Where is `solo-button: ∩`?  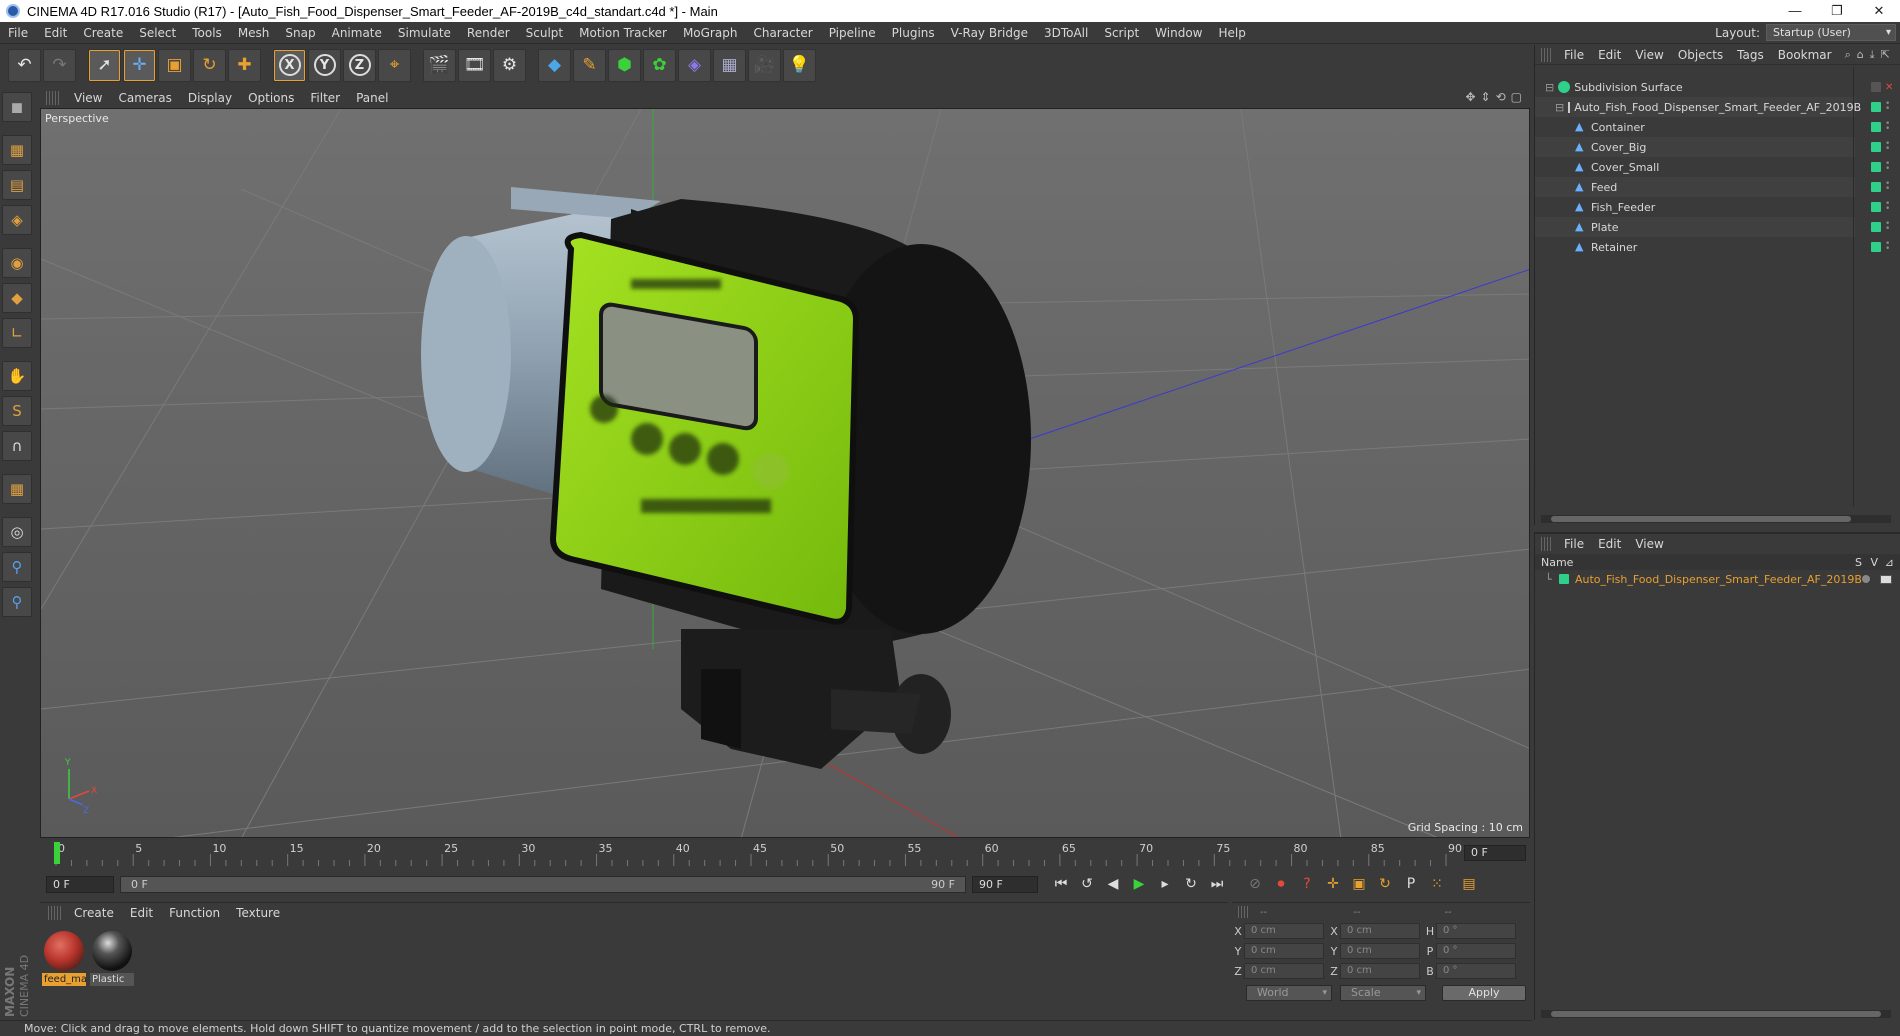 solo-button: ∩ is located at coordinates (17, 446).